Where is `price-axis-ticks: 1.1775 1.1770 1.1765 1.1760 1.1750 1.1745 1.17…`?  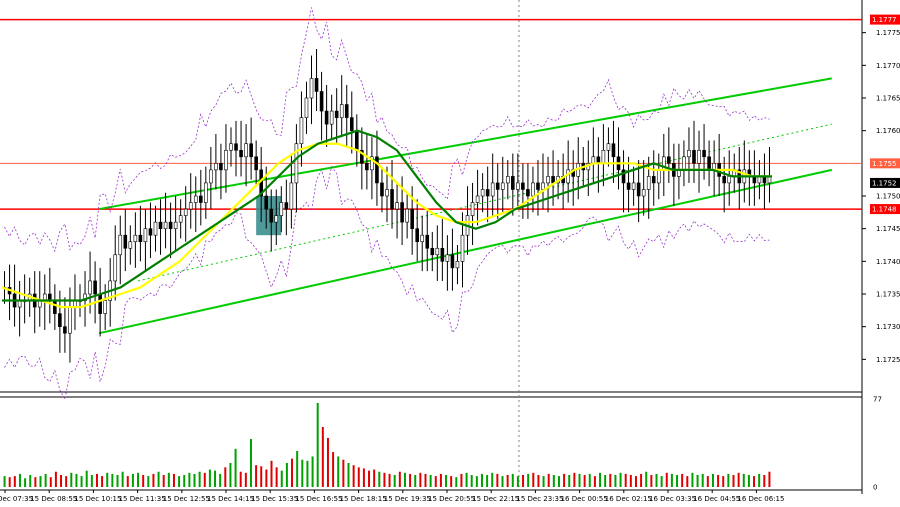
price-axis-ticks: 1.1775 1.1770 1.1765 1.1760 1.1750 1.1745 1.17… is located at coordinates (881, 196).